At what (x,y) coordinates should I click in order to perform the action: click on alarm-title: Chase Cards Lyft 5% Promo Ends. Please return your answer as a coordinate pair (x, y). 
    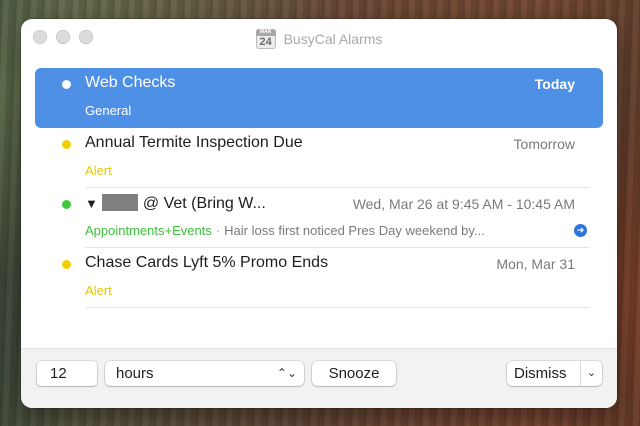
    Looking at the image, I should click on (207, 262).